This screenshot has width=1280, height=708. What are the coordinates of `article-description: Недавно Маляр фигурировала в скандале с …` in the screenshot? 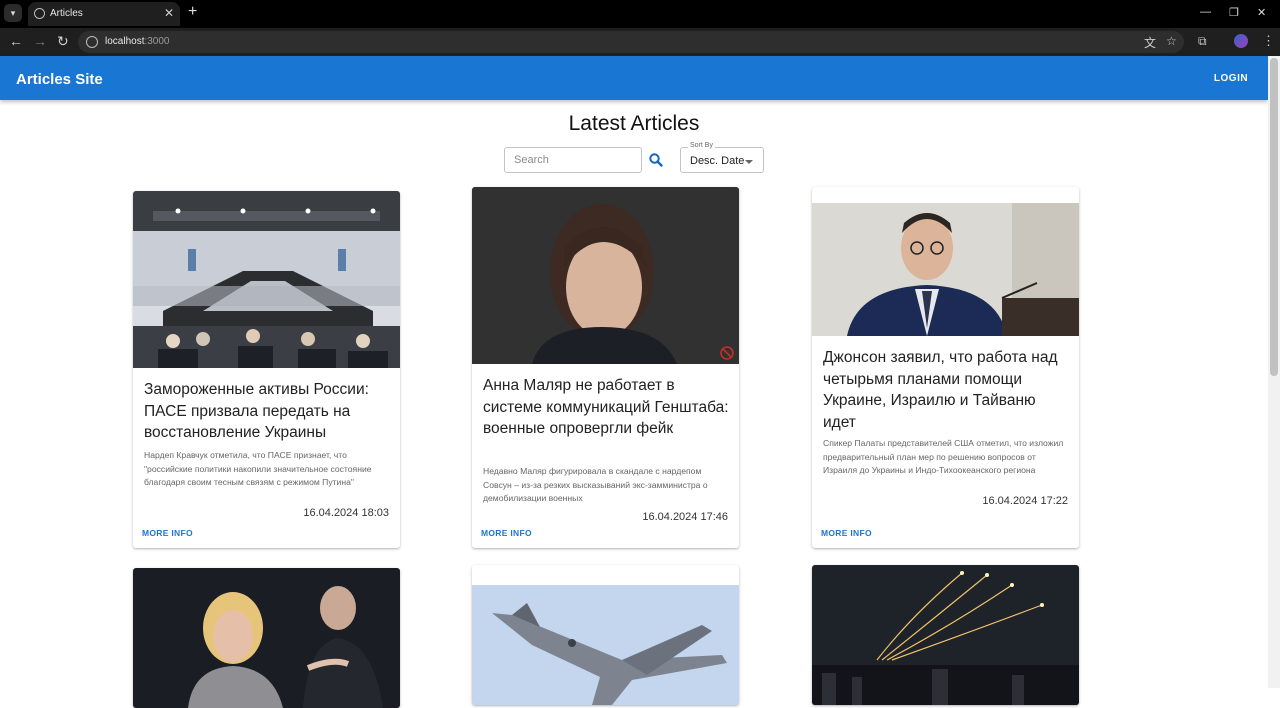 It's located at (595, 484).